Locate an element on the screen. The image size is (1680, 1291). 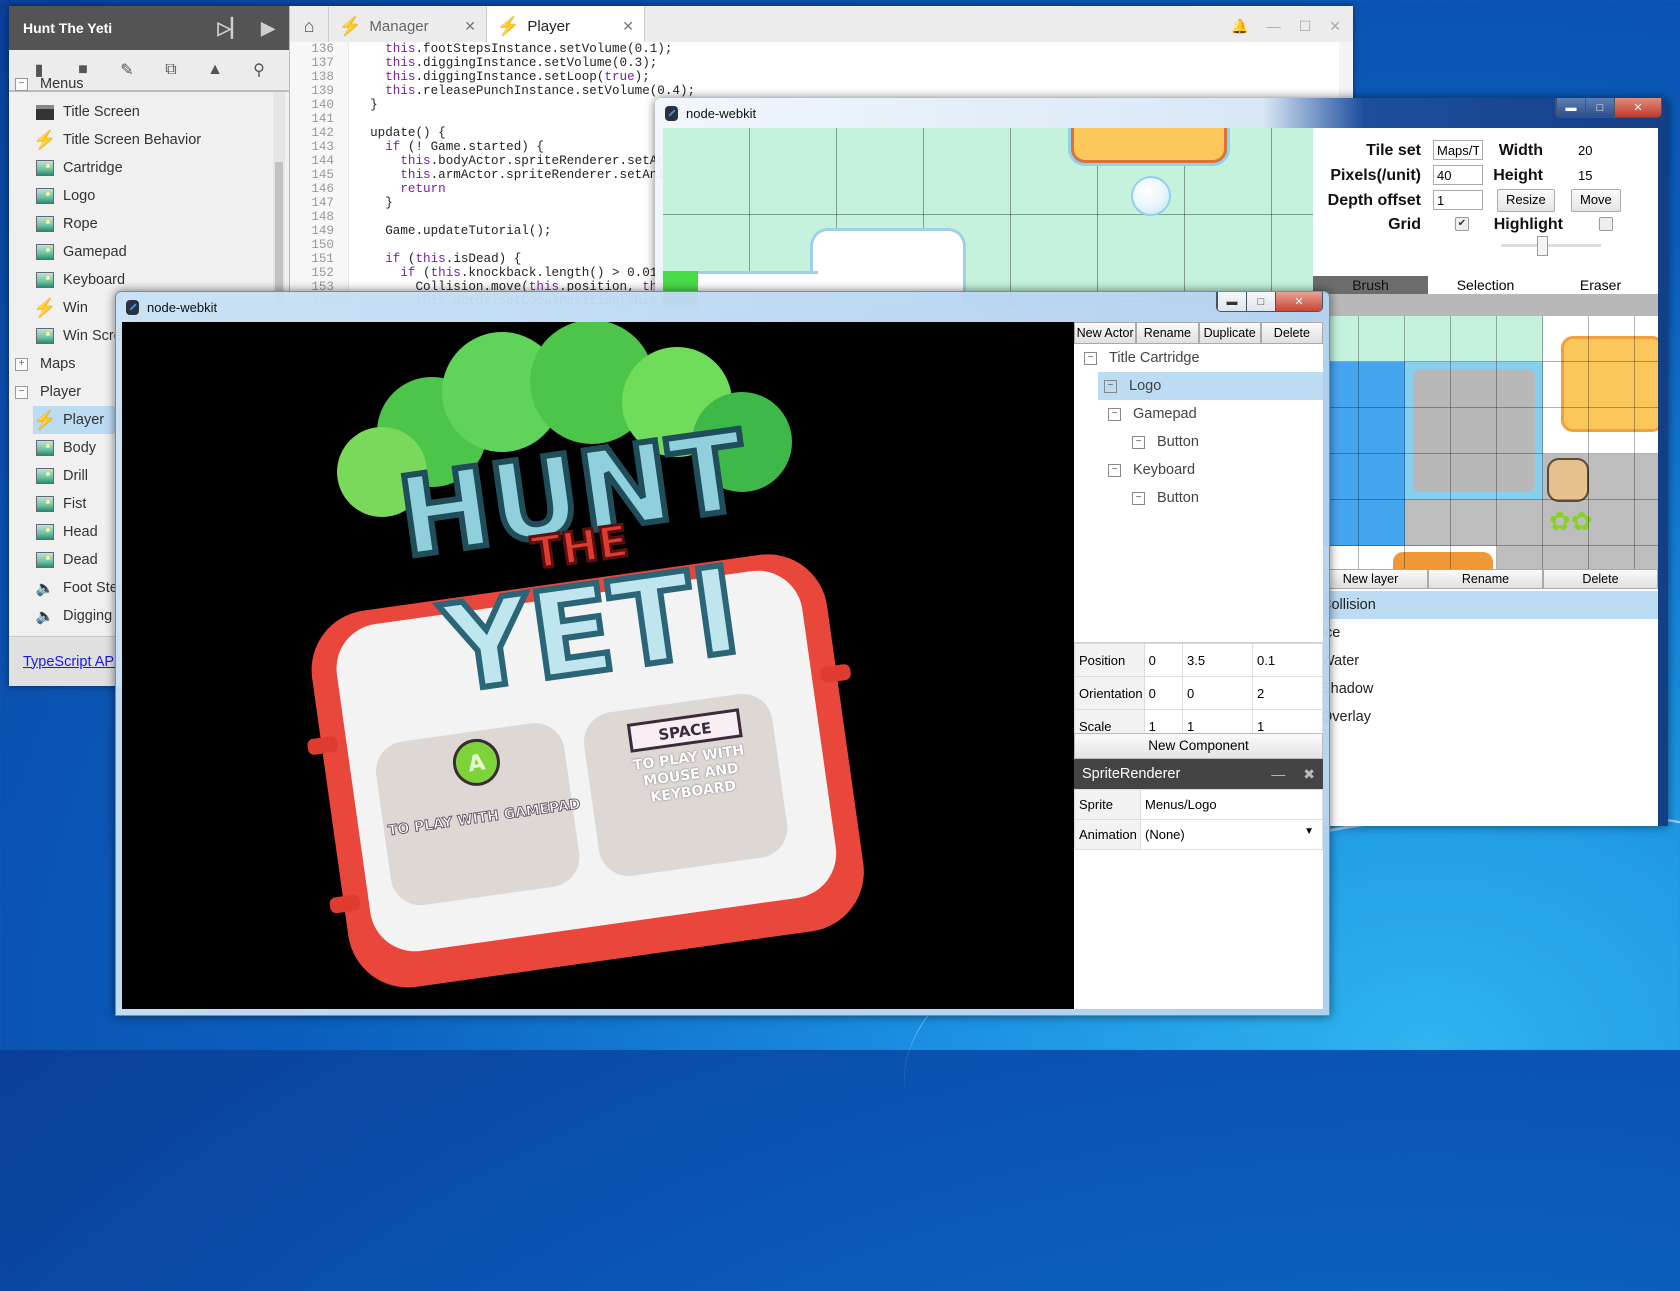
typescript-api-link: TypeScript API is located at coordinates (70, 662).